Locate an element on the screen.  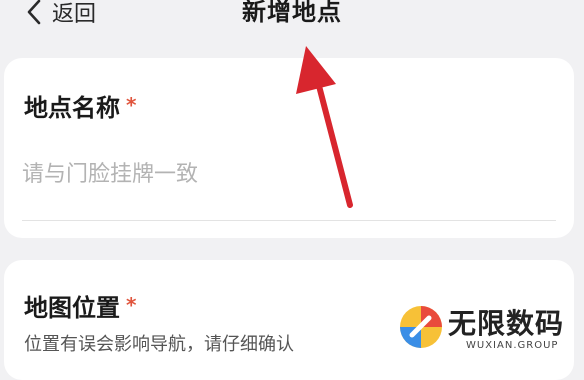
place-name-input is located at coordinates (287, 174).